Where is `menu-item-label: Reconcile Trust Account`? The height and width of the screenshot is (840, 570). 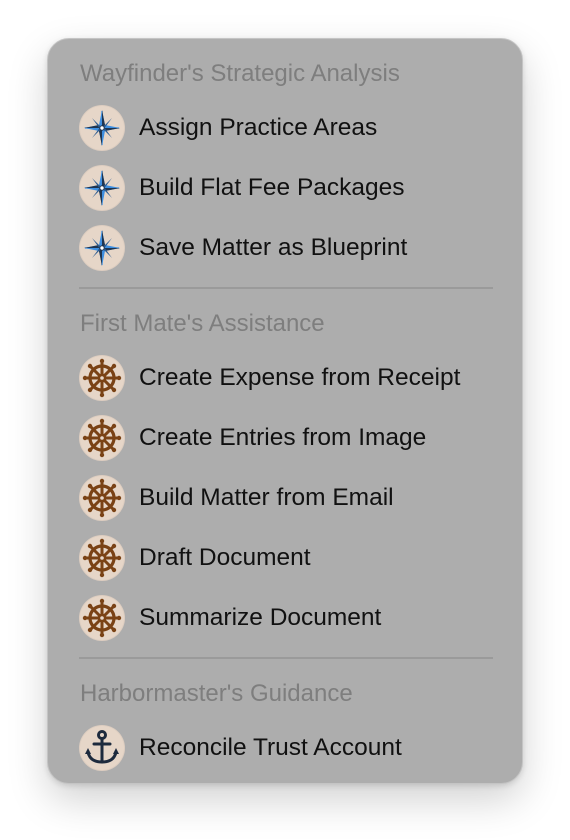 menu-item-label: Reconcile Trust Account is located at coordinates (270, 747).